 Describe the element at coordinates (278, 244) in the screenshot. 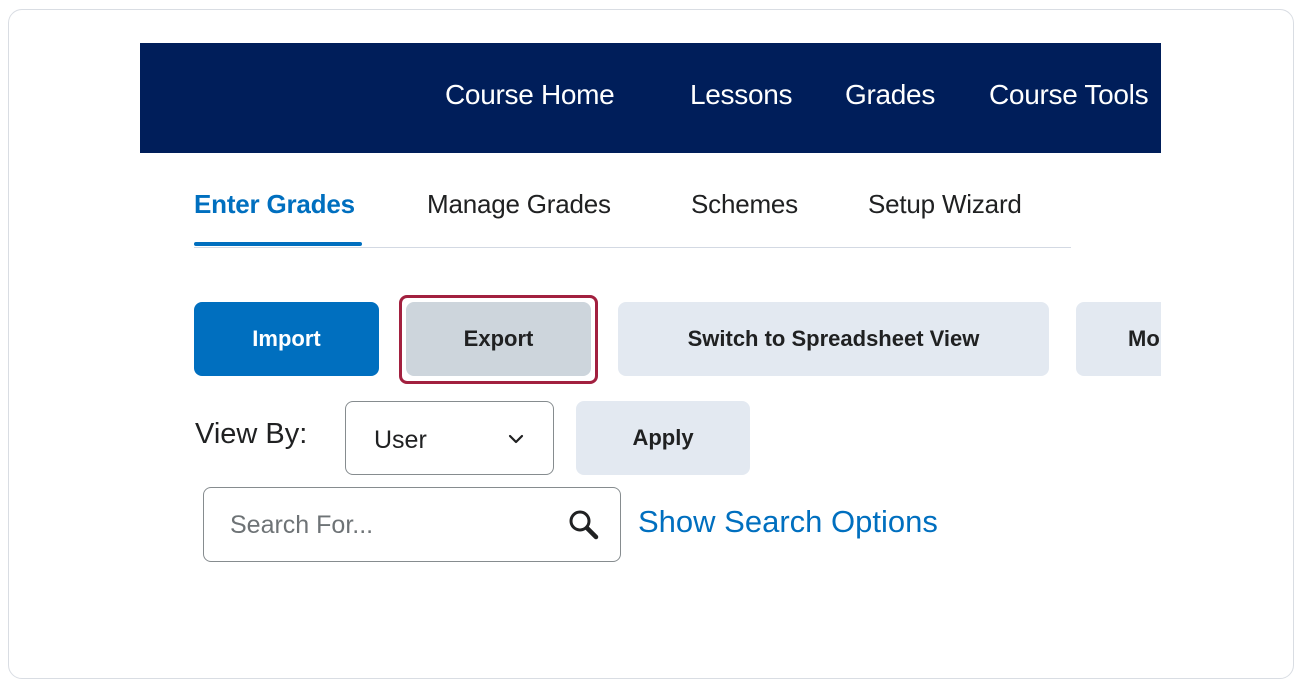

I see `active-tab-indicator` at that location.